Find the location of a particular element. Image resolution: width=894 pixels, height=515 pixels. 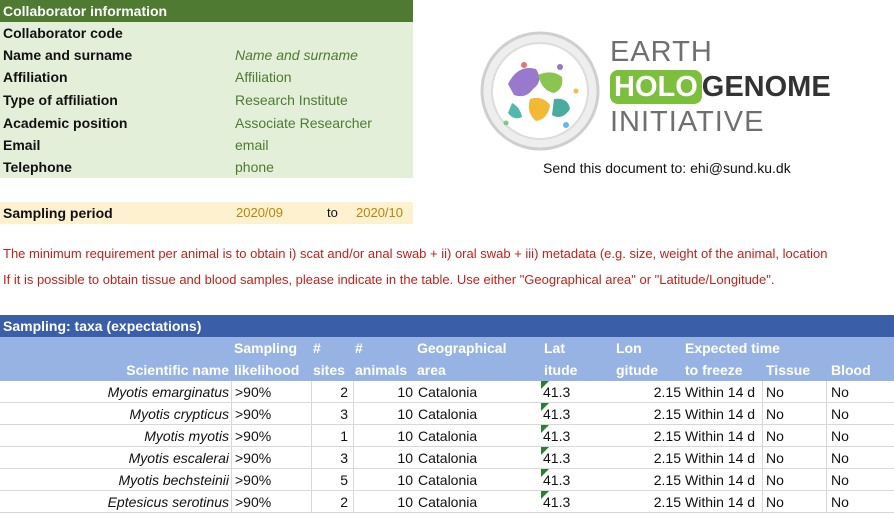

col-header-sites: sites is located at coordinates (329, 370).